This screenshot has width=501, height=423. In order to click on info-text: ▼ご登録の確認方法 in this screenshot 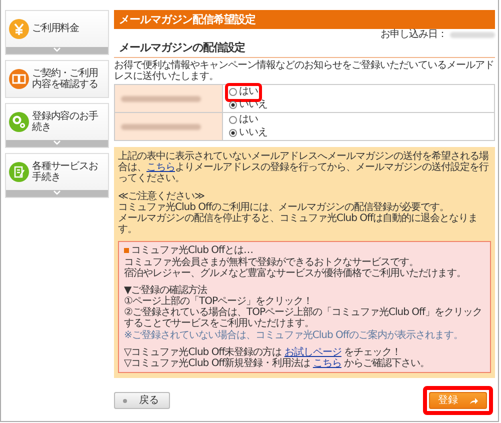, I will do `click(166, 290)`.